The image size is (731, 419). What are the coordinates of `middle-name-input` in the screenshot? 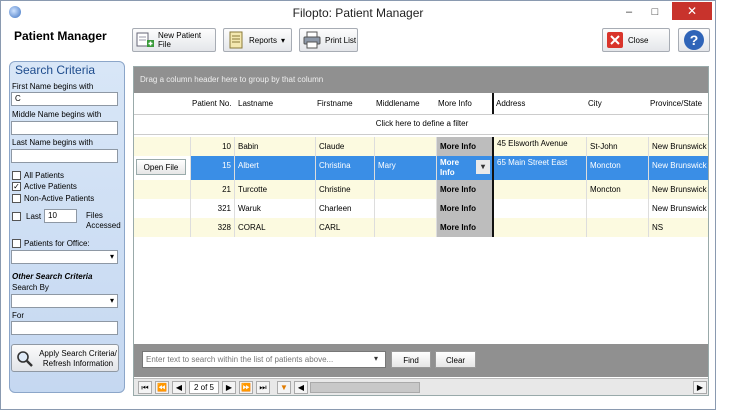 It's located at (64, 128).